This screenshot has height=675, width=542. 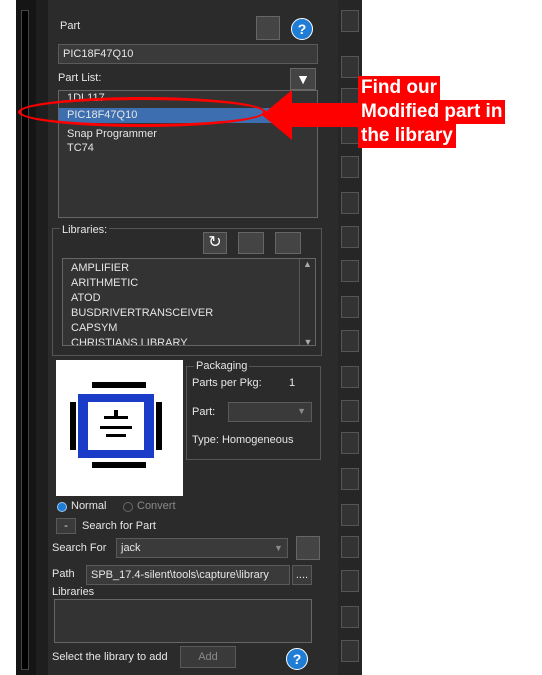 I want to click on list-item: ATOD, so click(x=189, y=298).